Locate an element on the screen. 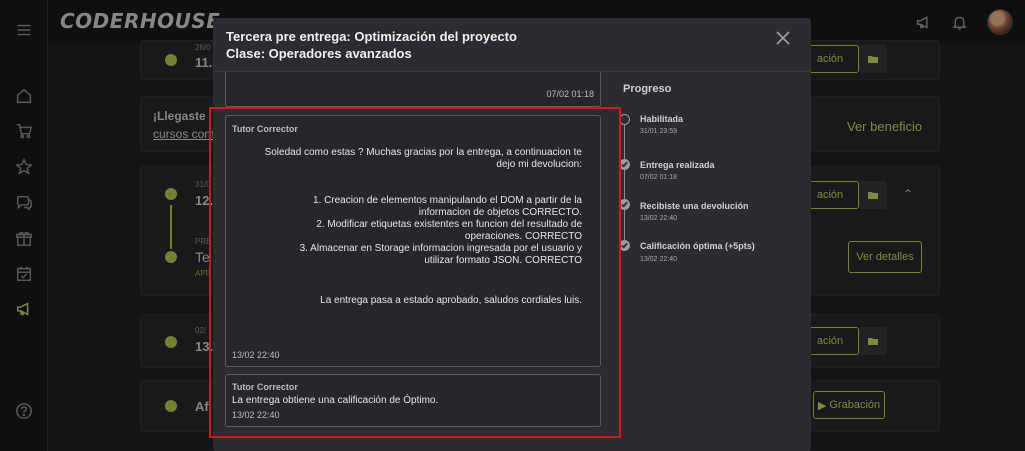 This screenshot has height=451, width=1025. progress-step-label: Entrega realizada is located at coordinates (677, 165).